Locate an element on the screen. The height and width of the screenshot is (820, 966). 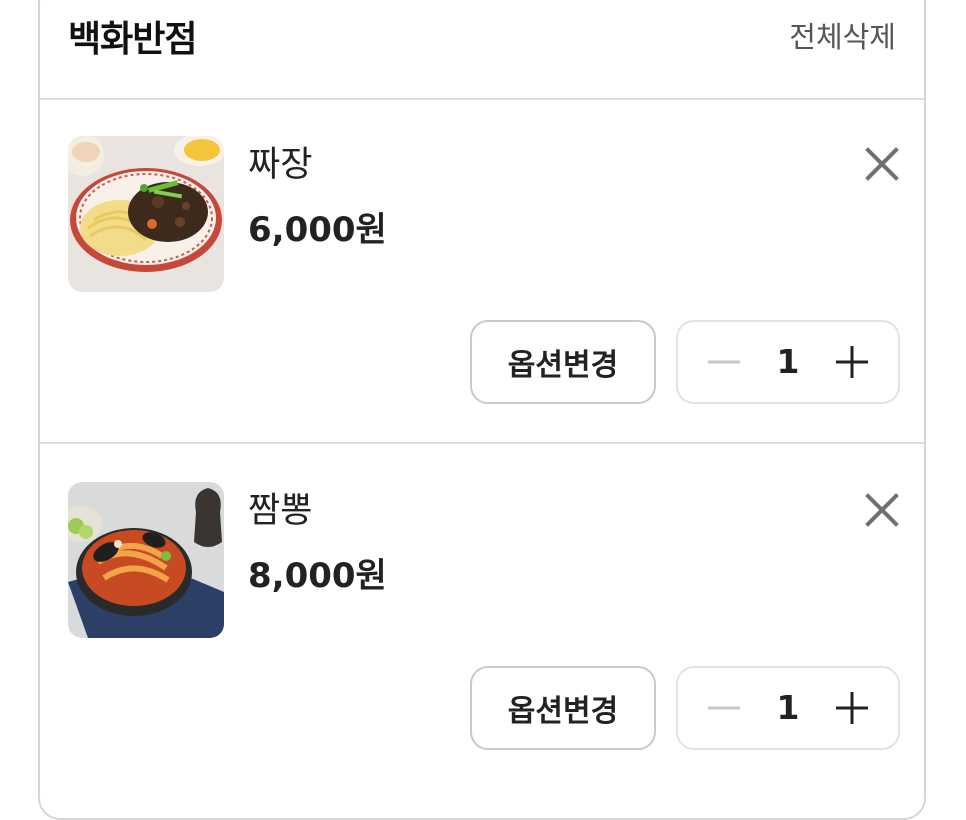
jjamppong-photo is located at coordinates (146, 560).